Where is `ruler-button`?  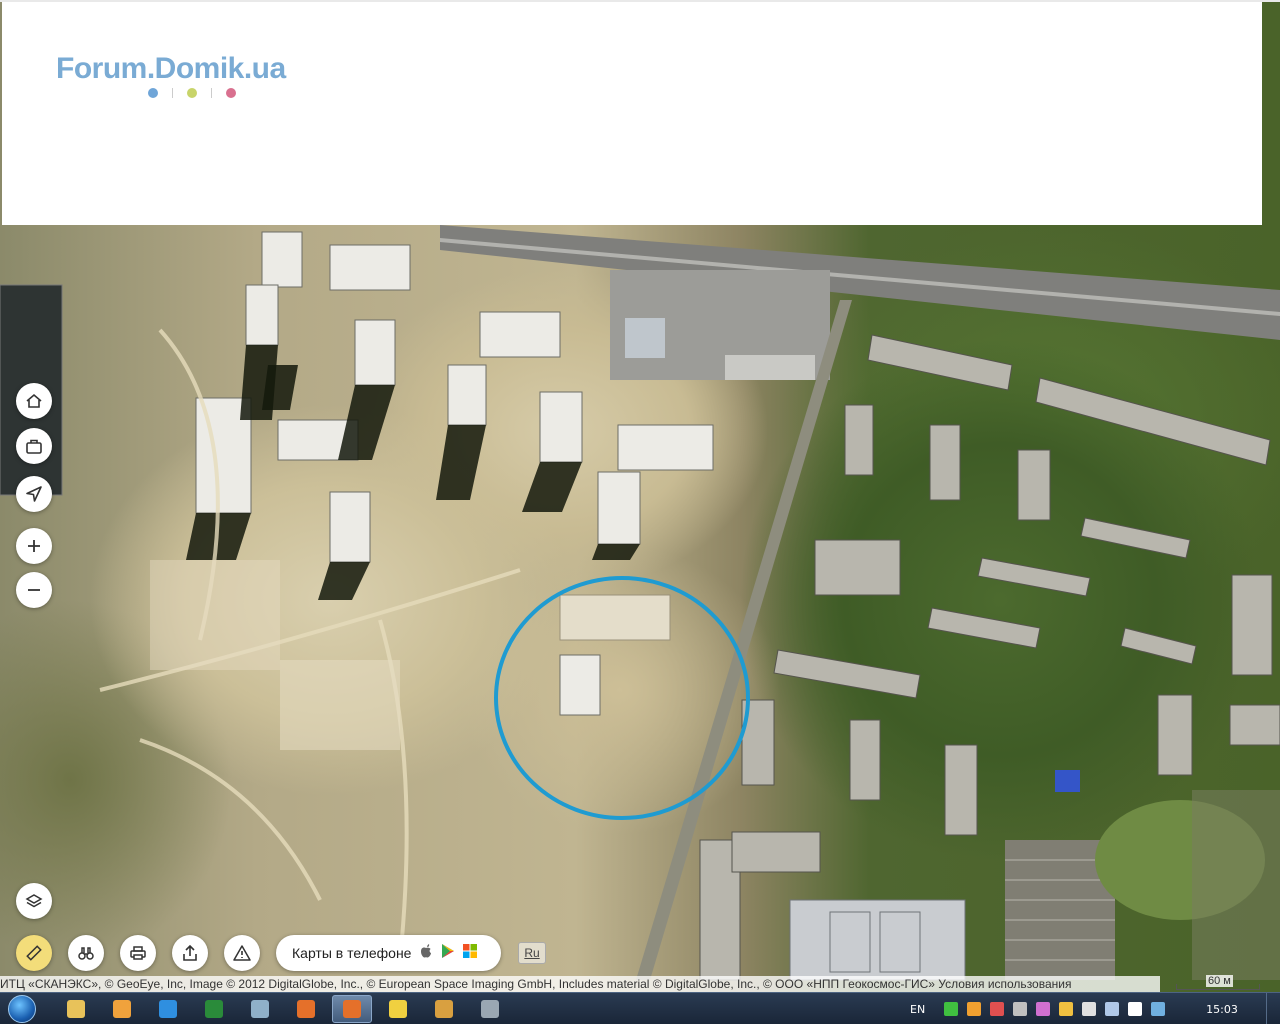
ruler-button is located at coordinates (34, 953).